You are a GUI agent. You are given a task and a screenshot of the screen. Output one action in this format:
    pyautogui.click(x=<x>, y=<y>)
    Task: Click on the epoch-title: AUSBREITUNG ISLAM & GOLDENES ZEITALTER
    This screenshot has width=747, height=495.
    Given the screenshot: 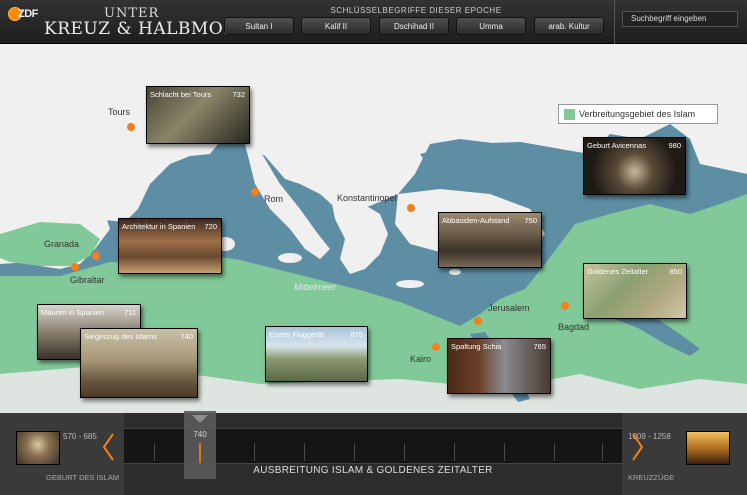 What is the action you would take?
    pyautogui.click(x=373, y=470)
    